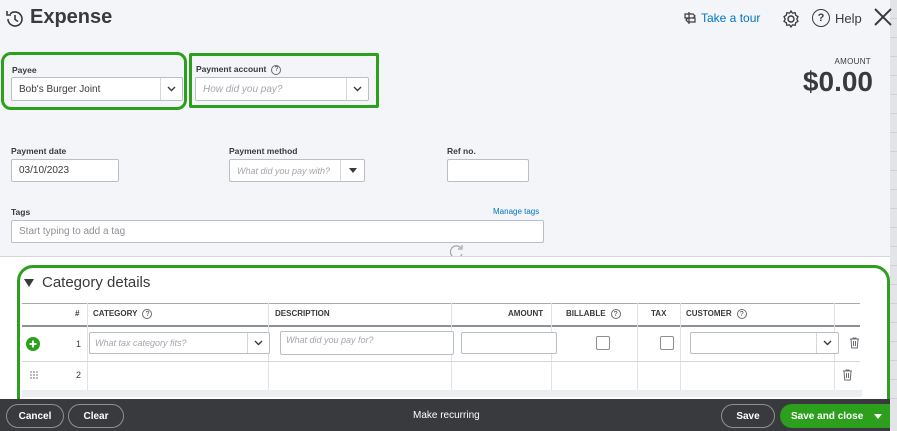  What do you see at coordinates (603, 343) in the screenshot?
I see `billable-checkbox` at bounding box center [603, 343].